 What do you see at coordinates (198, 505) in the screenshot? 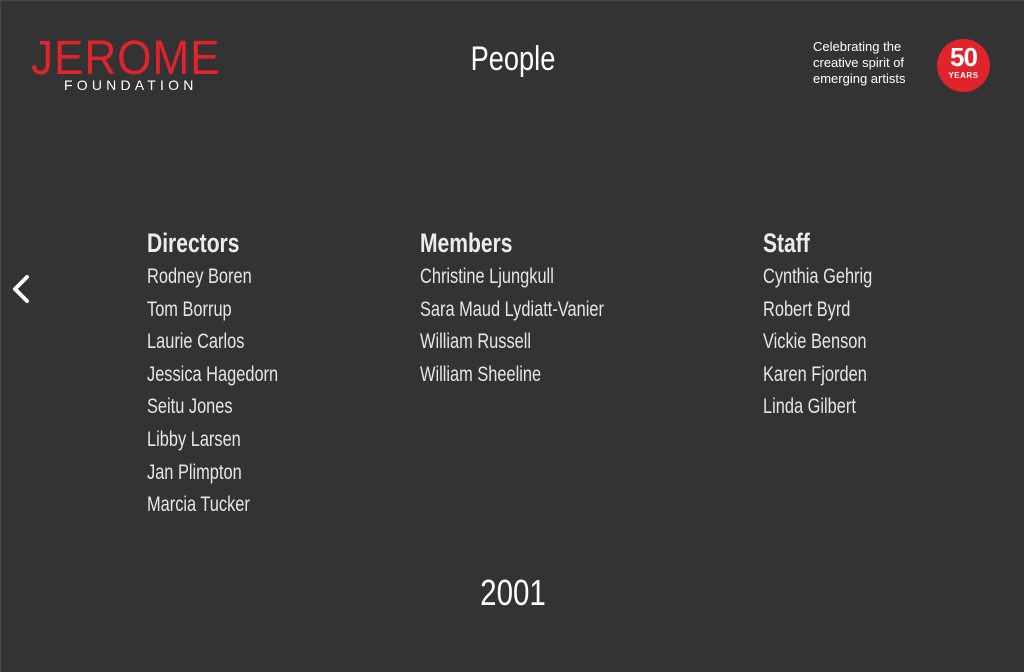
I see `list-item: Marcia Tucker` at bounding box center [198, 505].